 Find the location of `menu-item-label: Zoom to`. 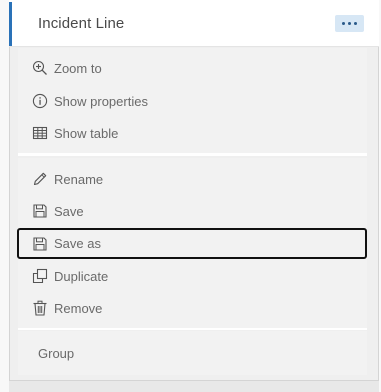

menu-item-label: Zoom to is located at coordinates (78, 68).